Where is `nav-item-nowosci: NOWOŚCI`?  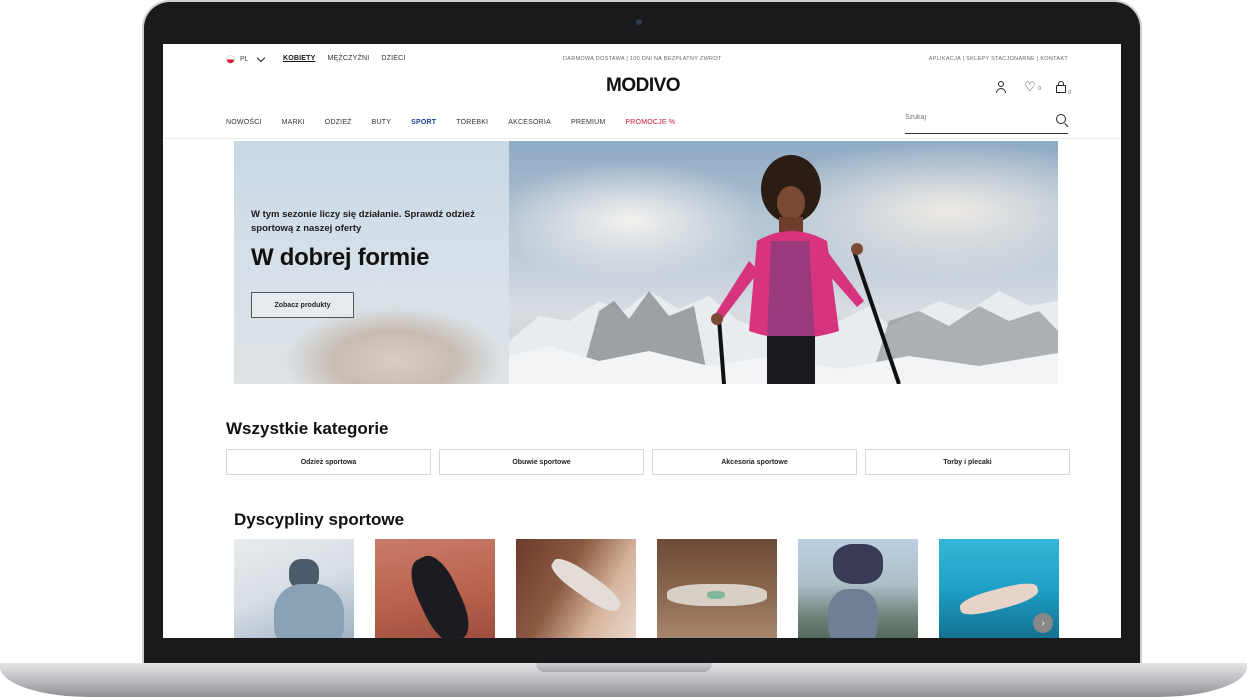
nav-item-nowosci: NOWOŚCI is located at coordinates (244, 122).